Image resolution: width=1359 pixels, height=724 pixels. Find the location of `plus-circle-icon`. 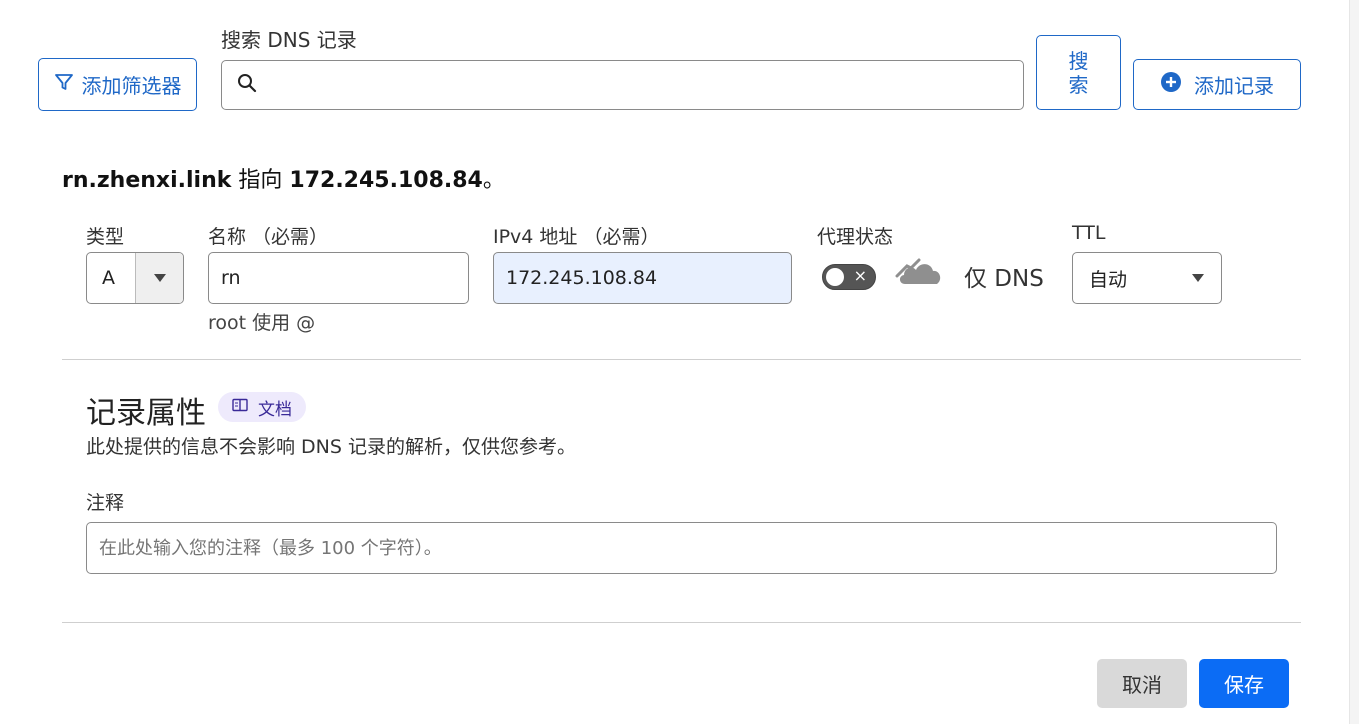

plus-circle-icon is located at coordinates (1171, 84).